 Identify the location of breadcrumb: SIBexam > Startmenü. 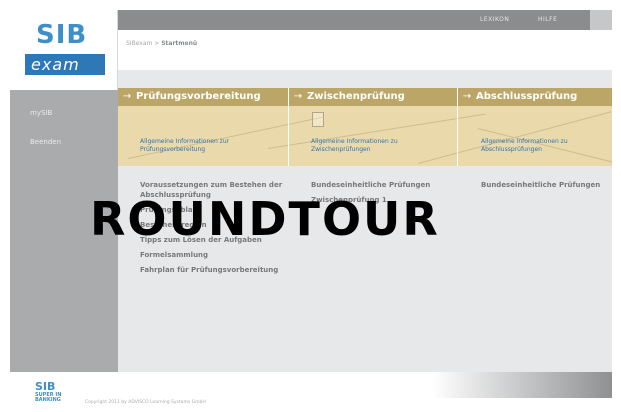
(161, 43).